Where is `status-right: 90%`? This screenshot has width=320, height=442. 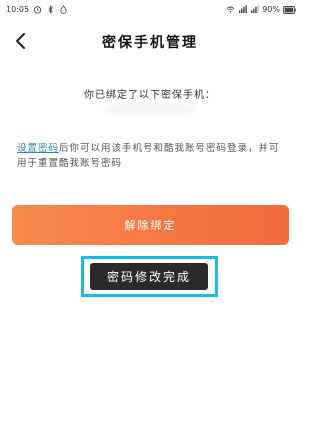 status-right: 90% is located at coordinates (261, 9).